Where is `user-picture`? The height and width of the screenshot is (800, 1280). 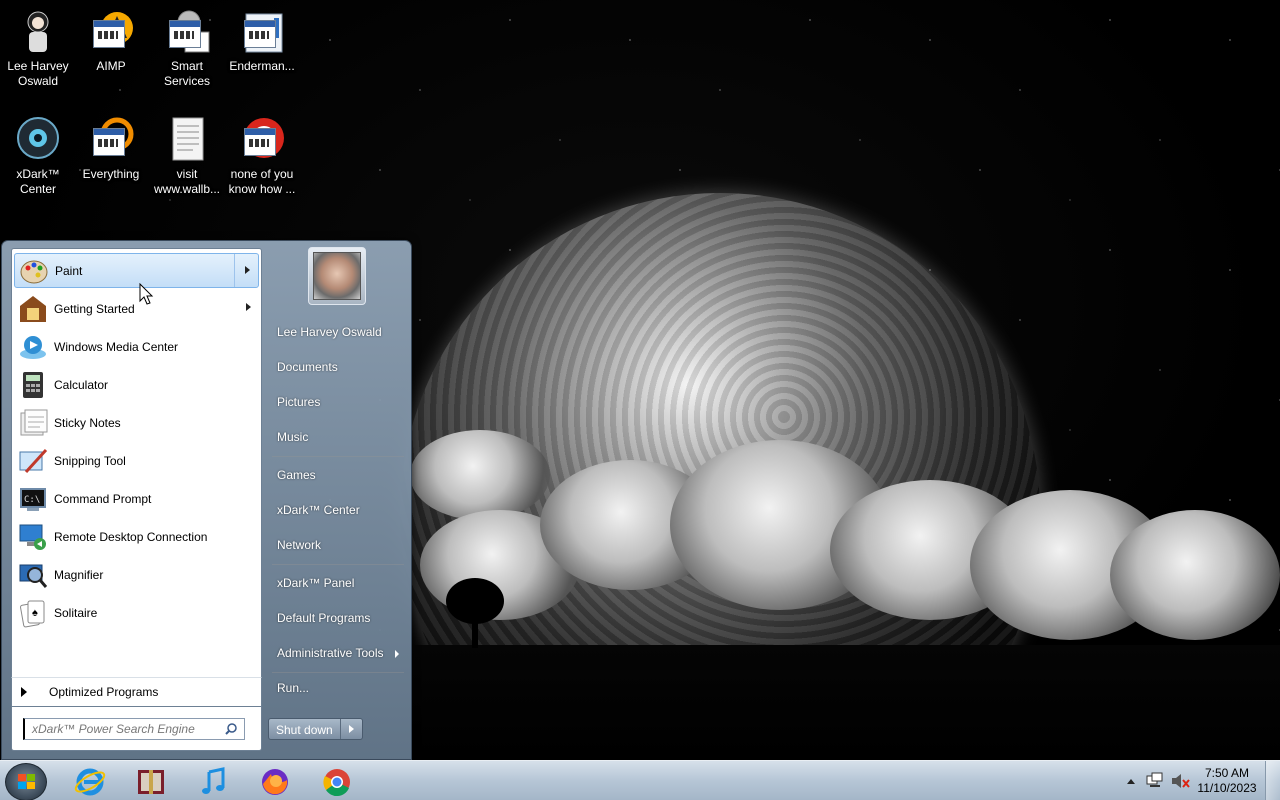
user-picture is located at coordinates (337, 276).